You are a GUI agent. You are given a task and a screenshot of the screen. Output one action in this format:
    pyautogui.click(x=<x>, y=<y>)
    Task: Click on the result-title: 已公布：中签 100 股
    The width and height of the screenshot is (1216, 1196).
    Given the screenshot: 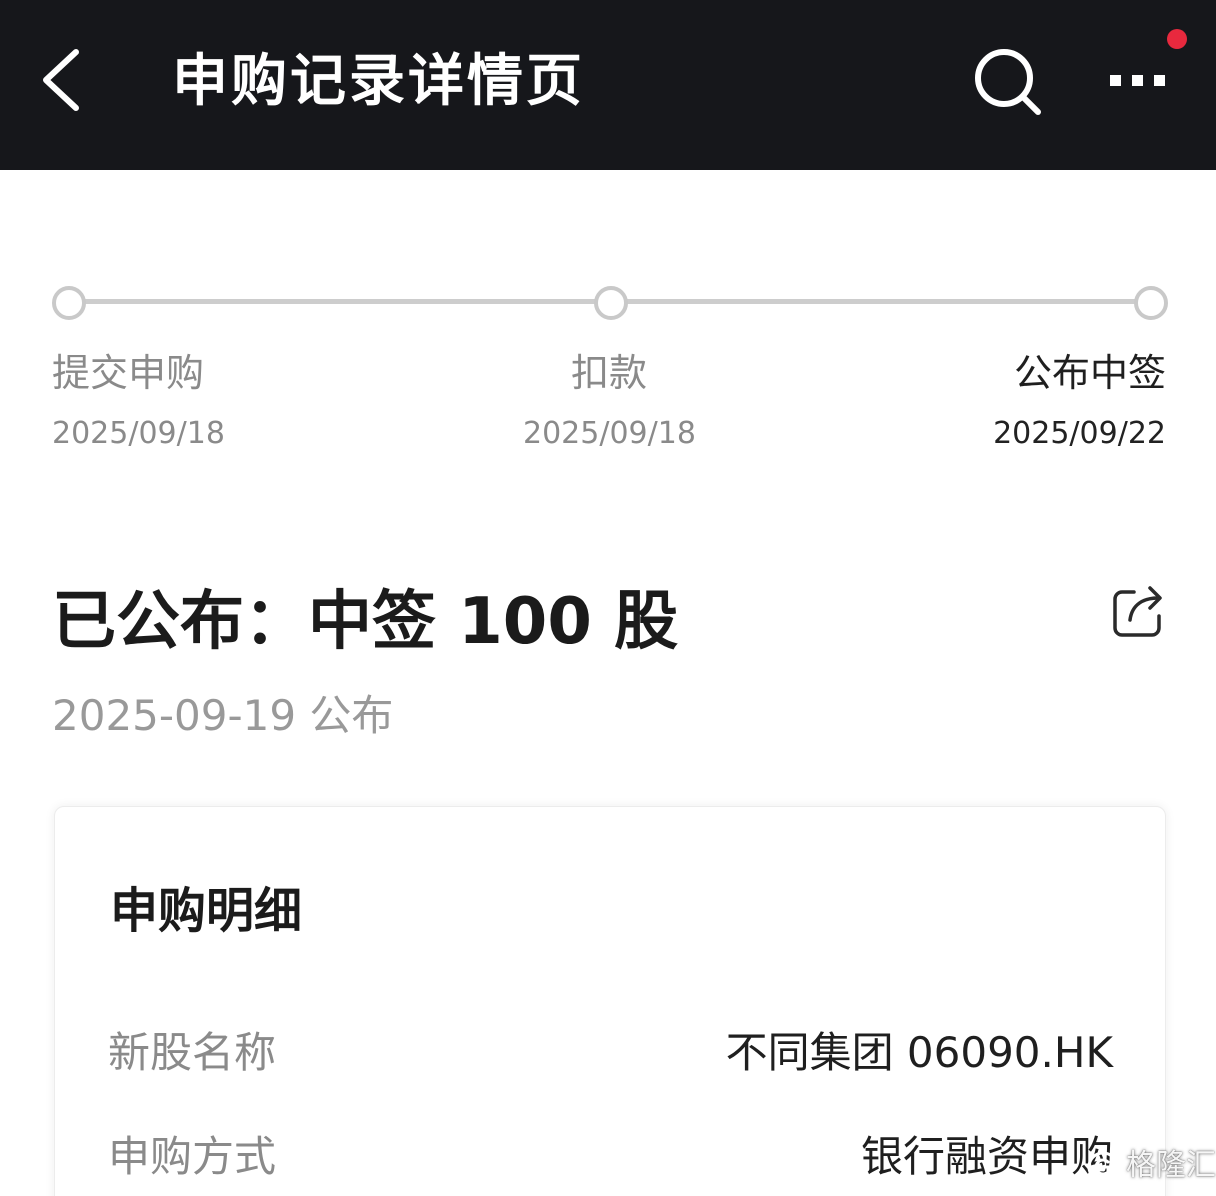 What is the action you would take?
    pyautogui.click(x=365, y=622)
    